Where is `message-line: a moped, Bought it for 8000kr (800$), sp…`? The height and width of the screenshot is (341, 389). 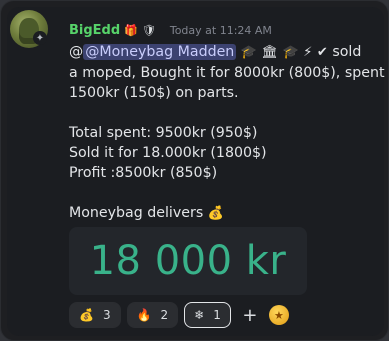 message-line: a moped, Bought it for 8000kr (800$), sp… is located at coordinates (227, 73).